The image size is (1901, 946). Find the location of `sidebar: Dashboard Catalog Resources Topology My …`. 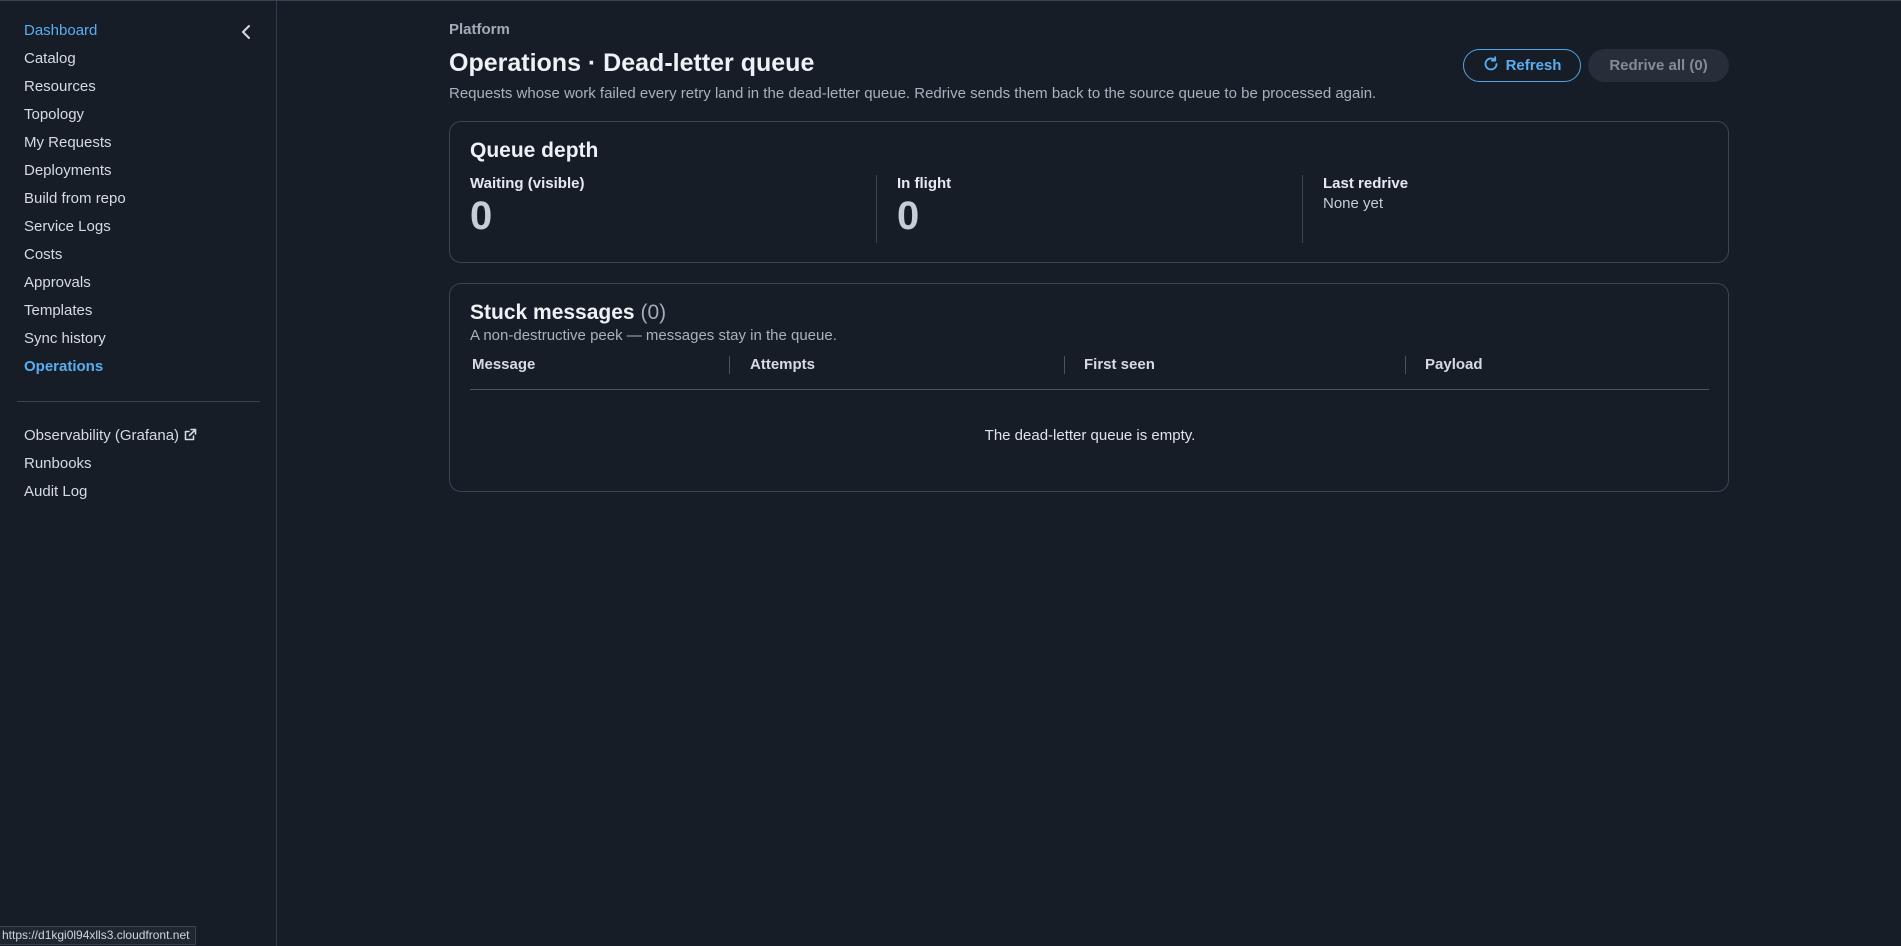

sidebar: Dashboard Catalog Resources Topology My … is located at coordinates (138, 473).